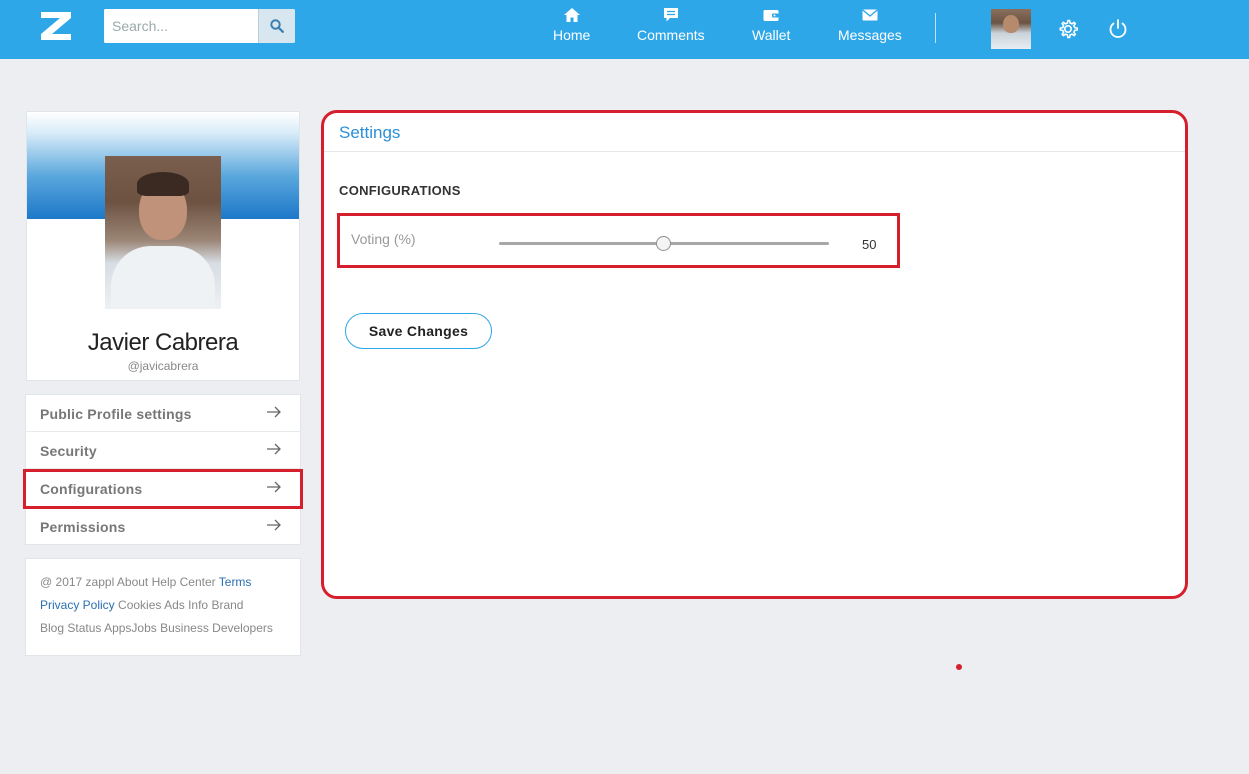 The image size is (1249, 774). I want to click on menu-item-label: Security, so click(68, 451).